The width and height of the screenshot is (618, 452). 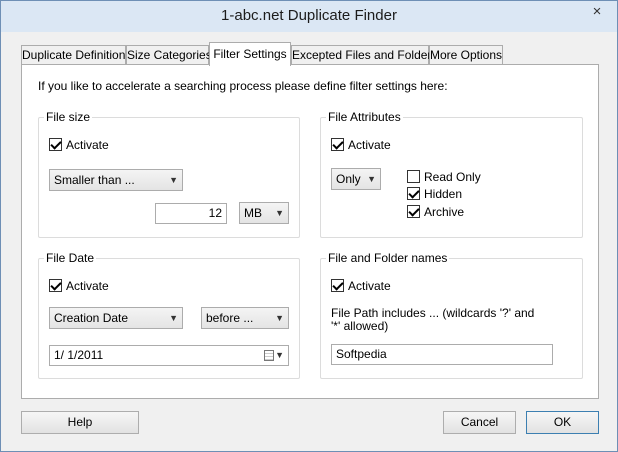 I want to click on file-attributes-mode-select: Only ▼, so click(x=356, y=179).